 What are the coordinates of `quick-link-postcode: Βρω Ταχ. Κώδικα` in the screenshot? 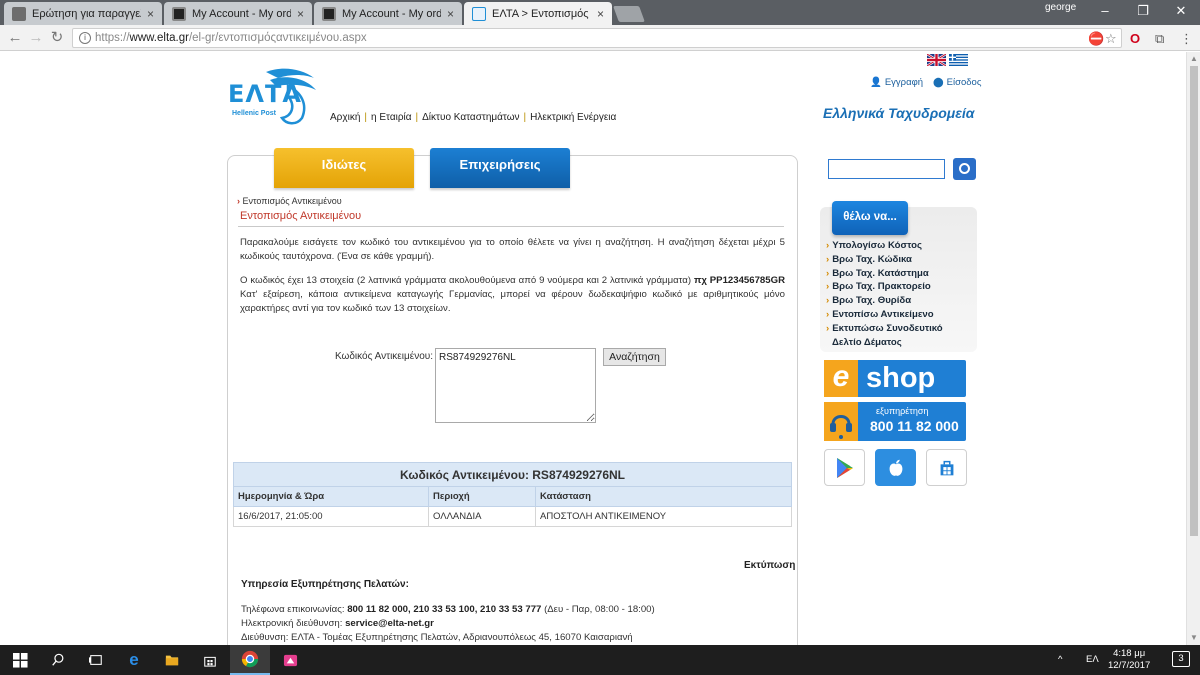 It's located at (884, 260).